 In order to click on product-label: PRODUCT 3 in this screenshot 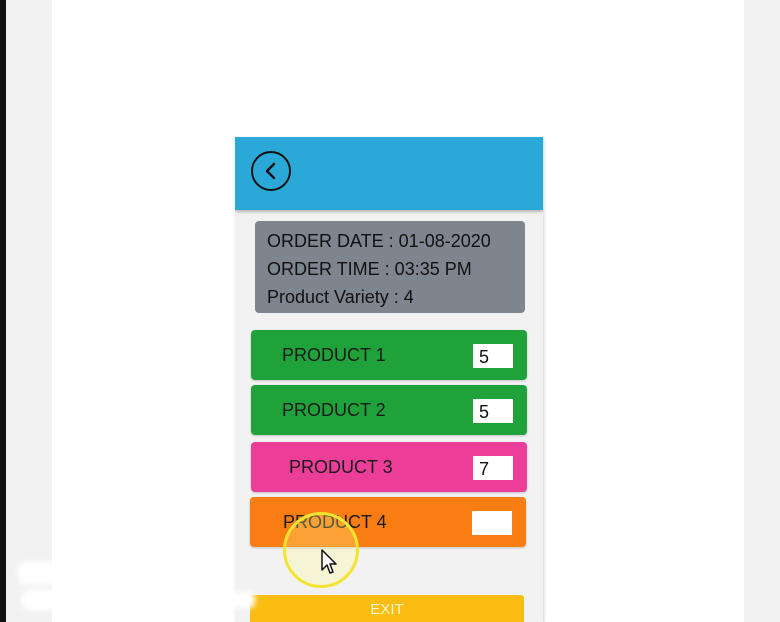, I will do `click(341, 467)`.